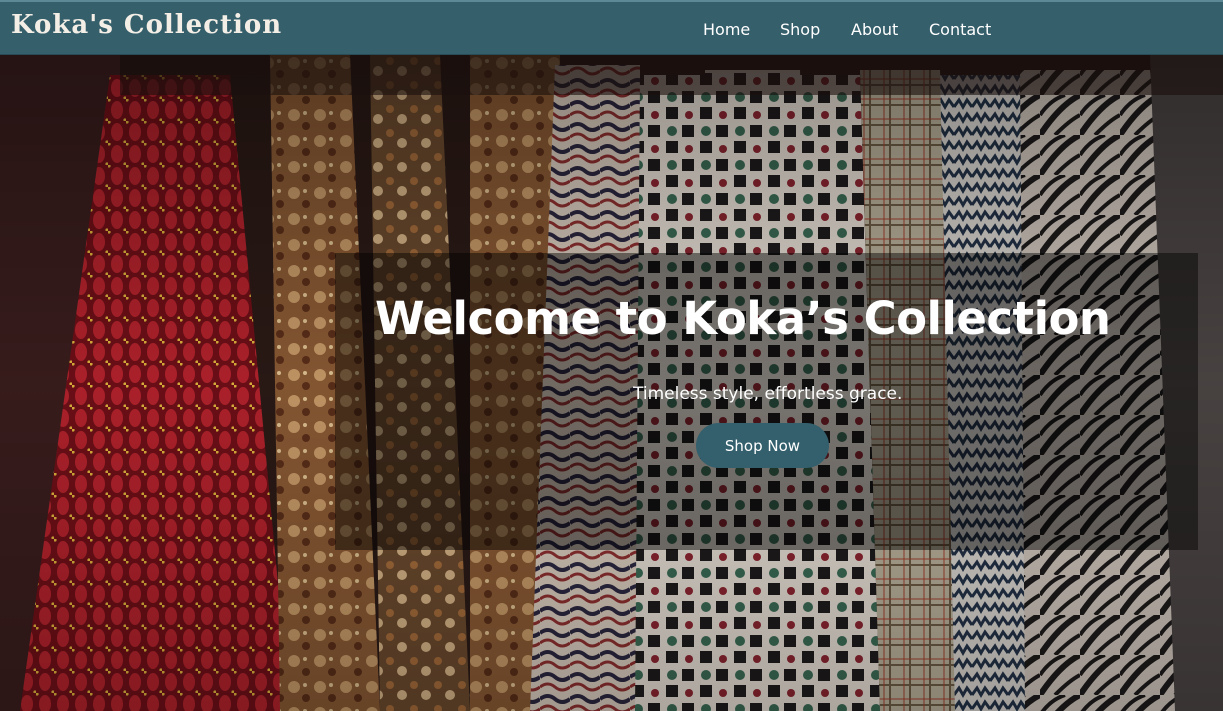 Image resolution: width=1223 pixels, height=711 pixels. I want to click on nav-link-shop: Shop, so click(800, 29).